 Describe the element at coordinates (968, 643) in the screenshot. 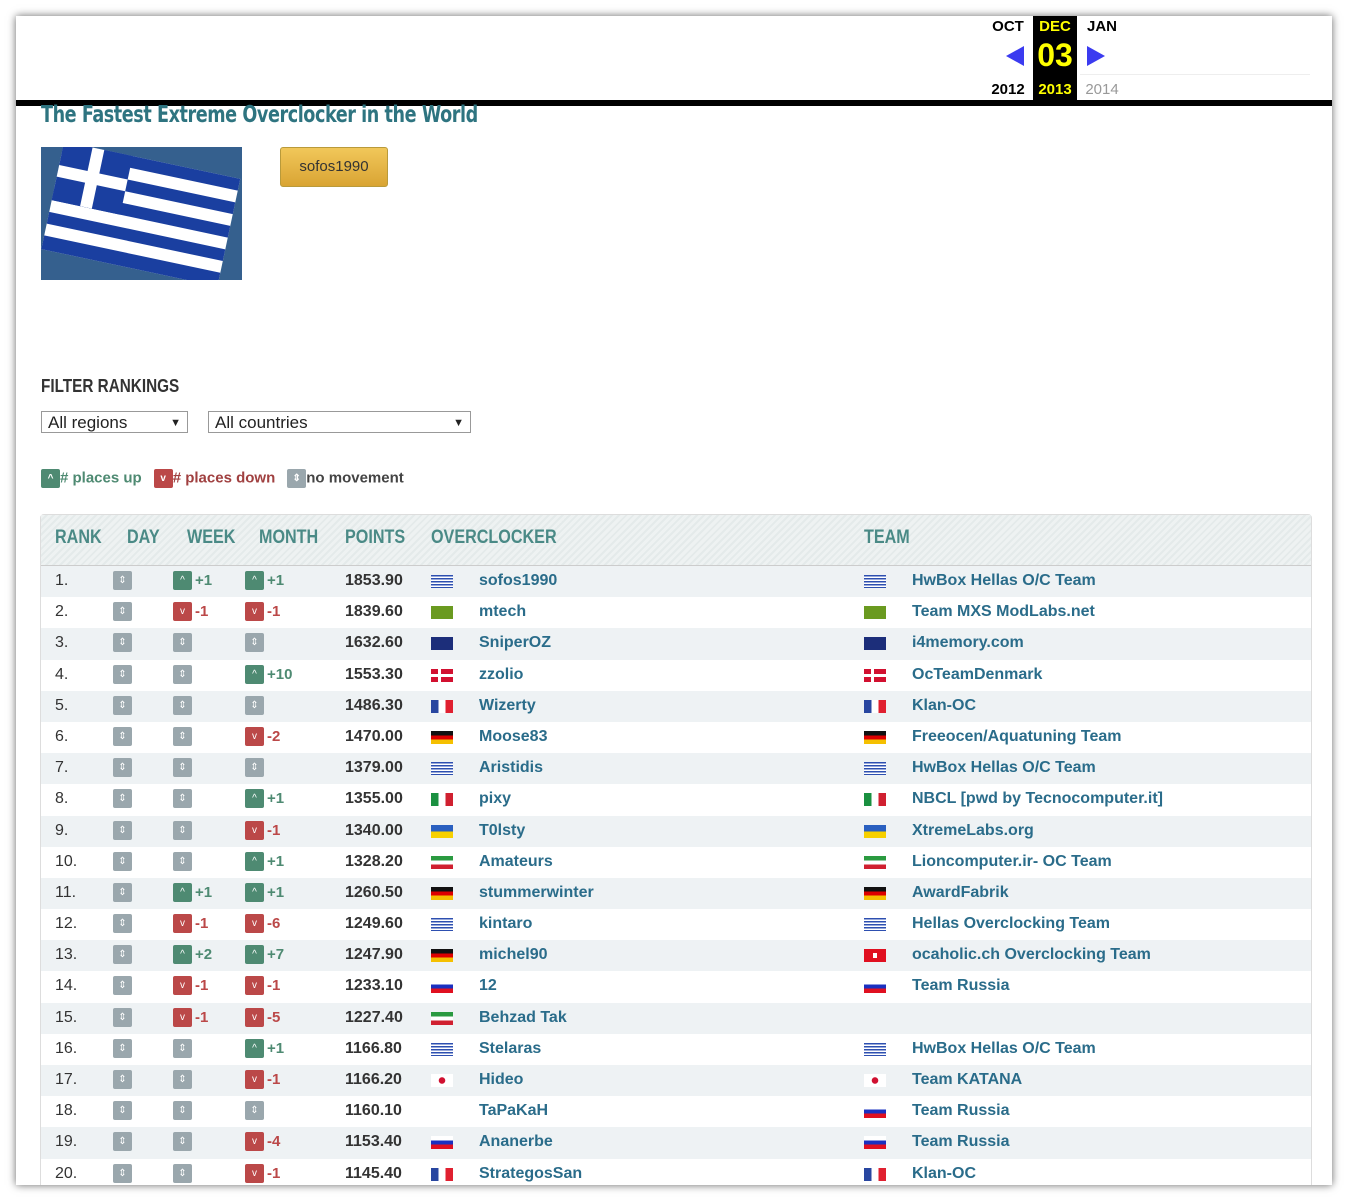

I see `team-link: i4memory.com` at that location.